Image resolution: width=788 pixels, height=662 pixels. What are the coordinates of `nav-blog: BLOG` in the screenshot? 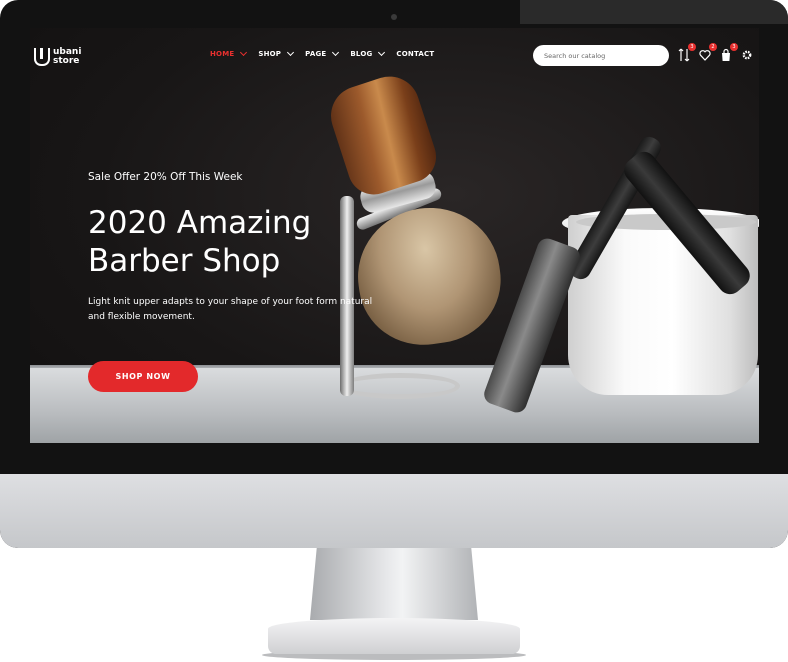 It's located at (368, 53).